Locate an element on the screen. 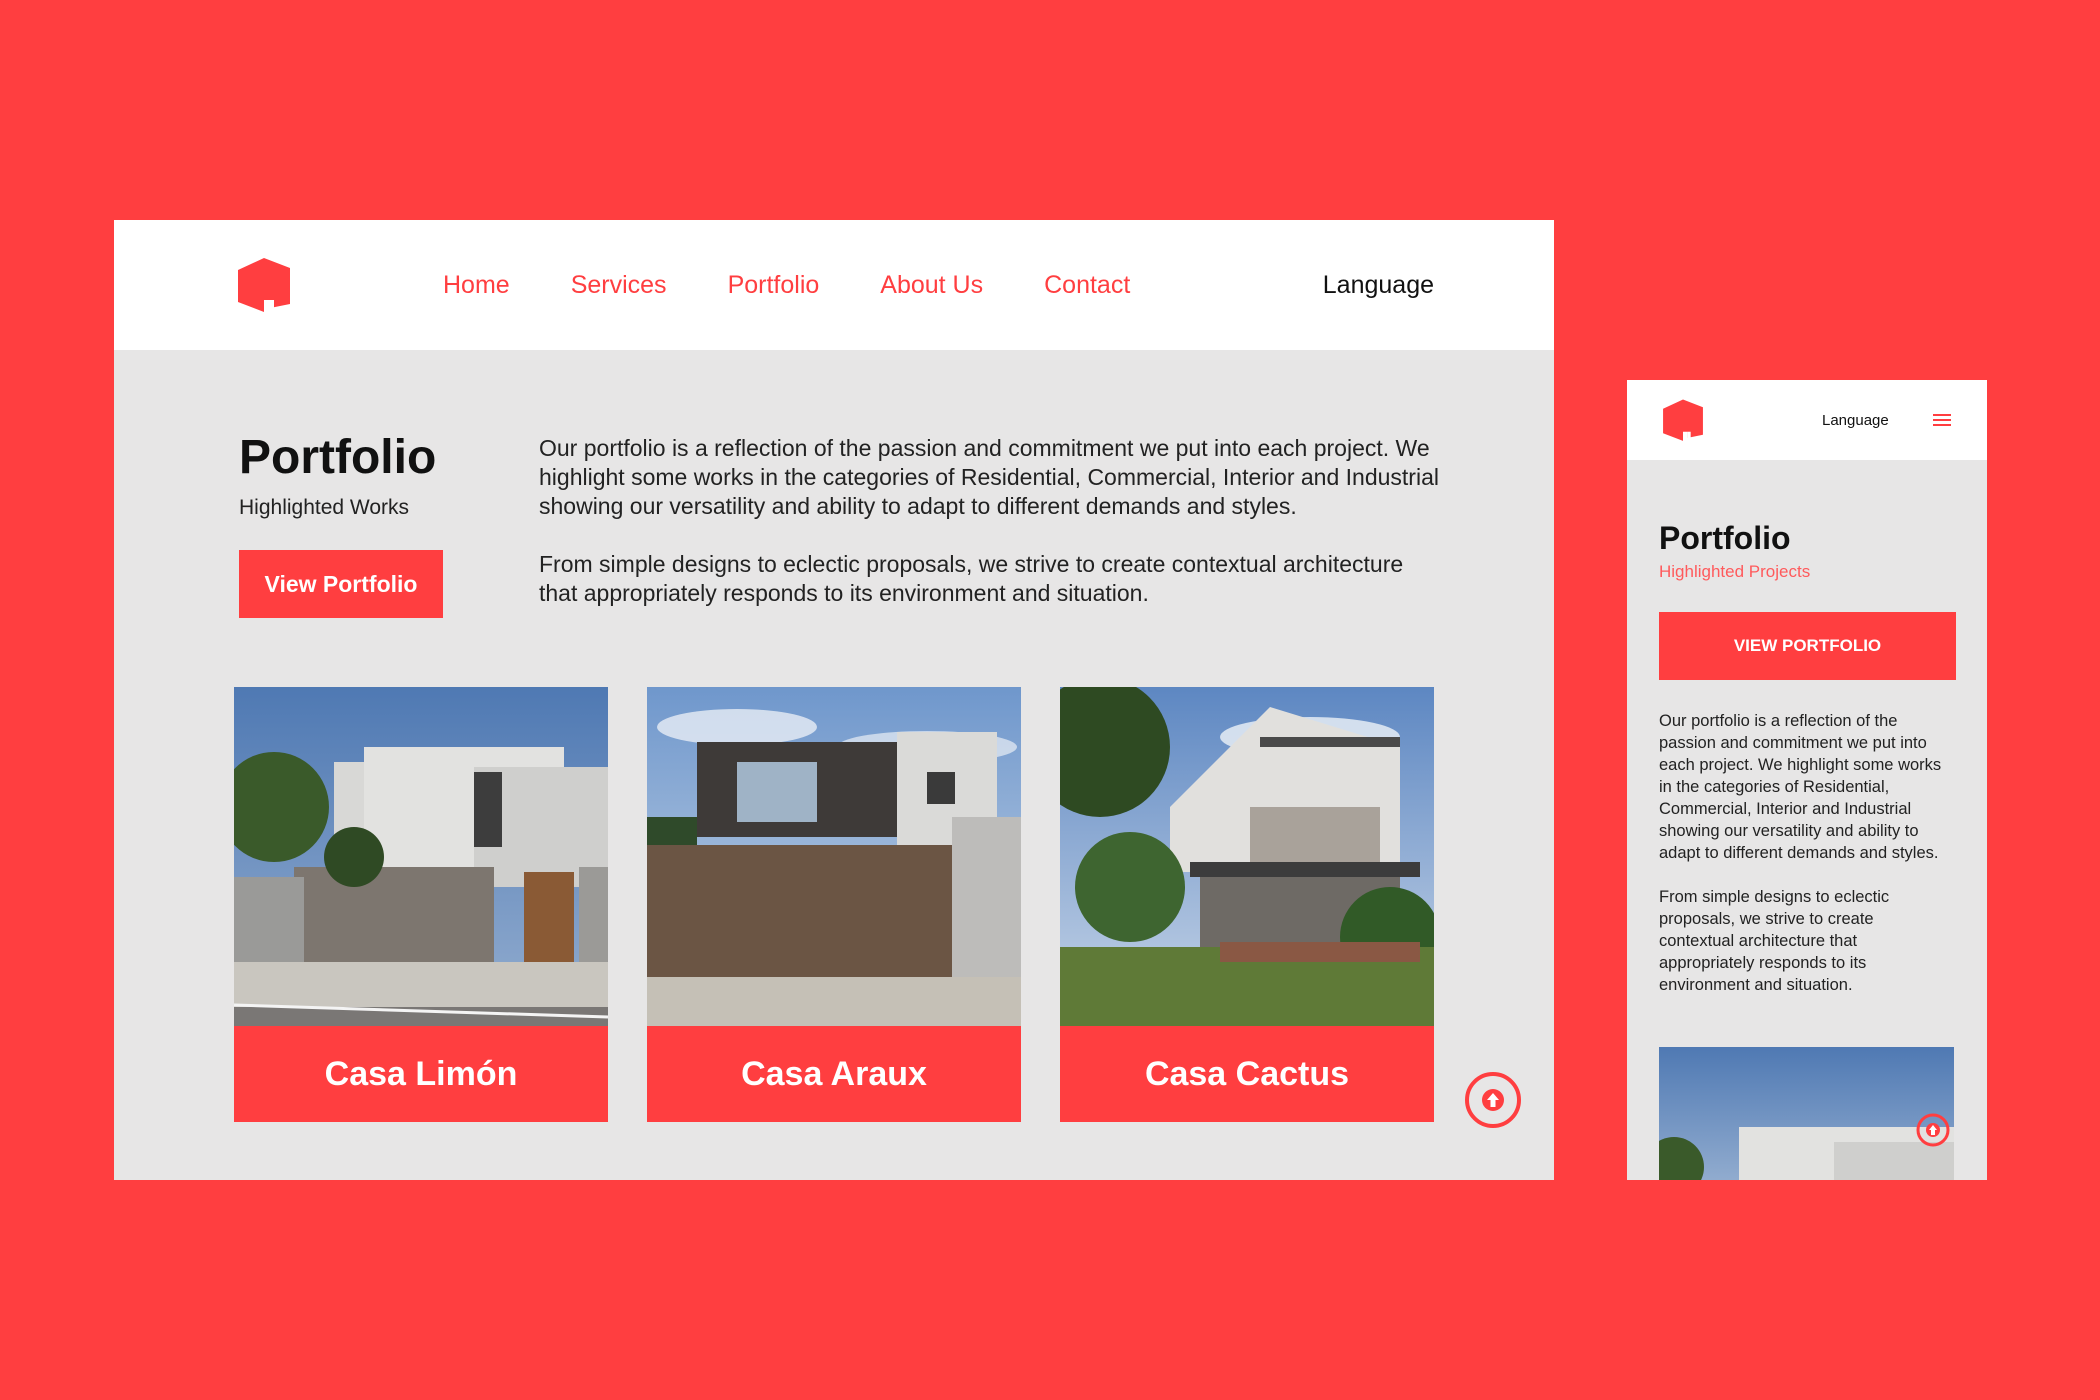 This screenshot has width=2100, height=1400. project-card: Casa Cactus is located at coordinates (1247, 904).